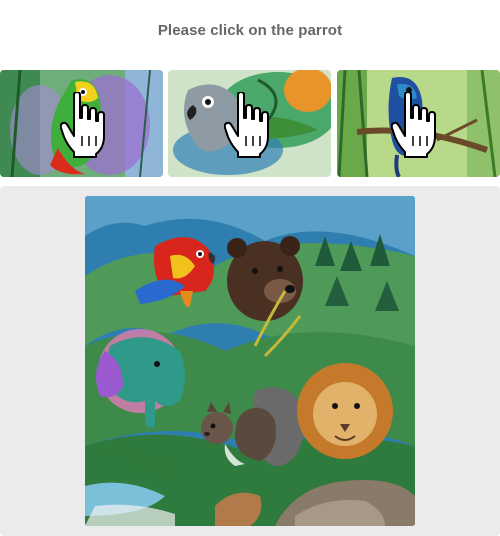 This screenshot has height=536, width=500. Describe the element at coordinates (250, 30) in the screenshot. I see `prompt-text: Please click on the parrot` at that location.